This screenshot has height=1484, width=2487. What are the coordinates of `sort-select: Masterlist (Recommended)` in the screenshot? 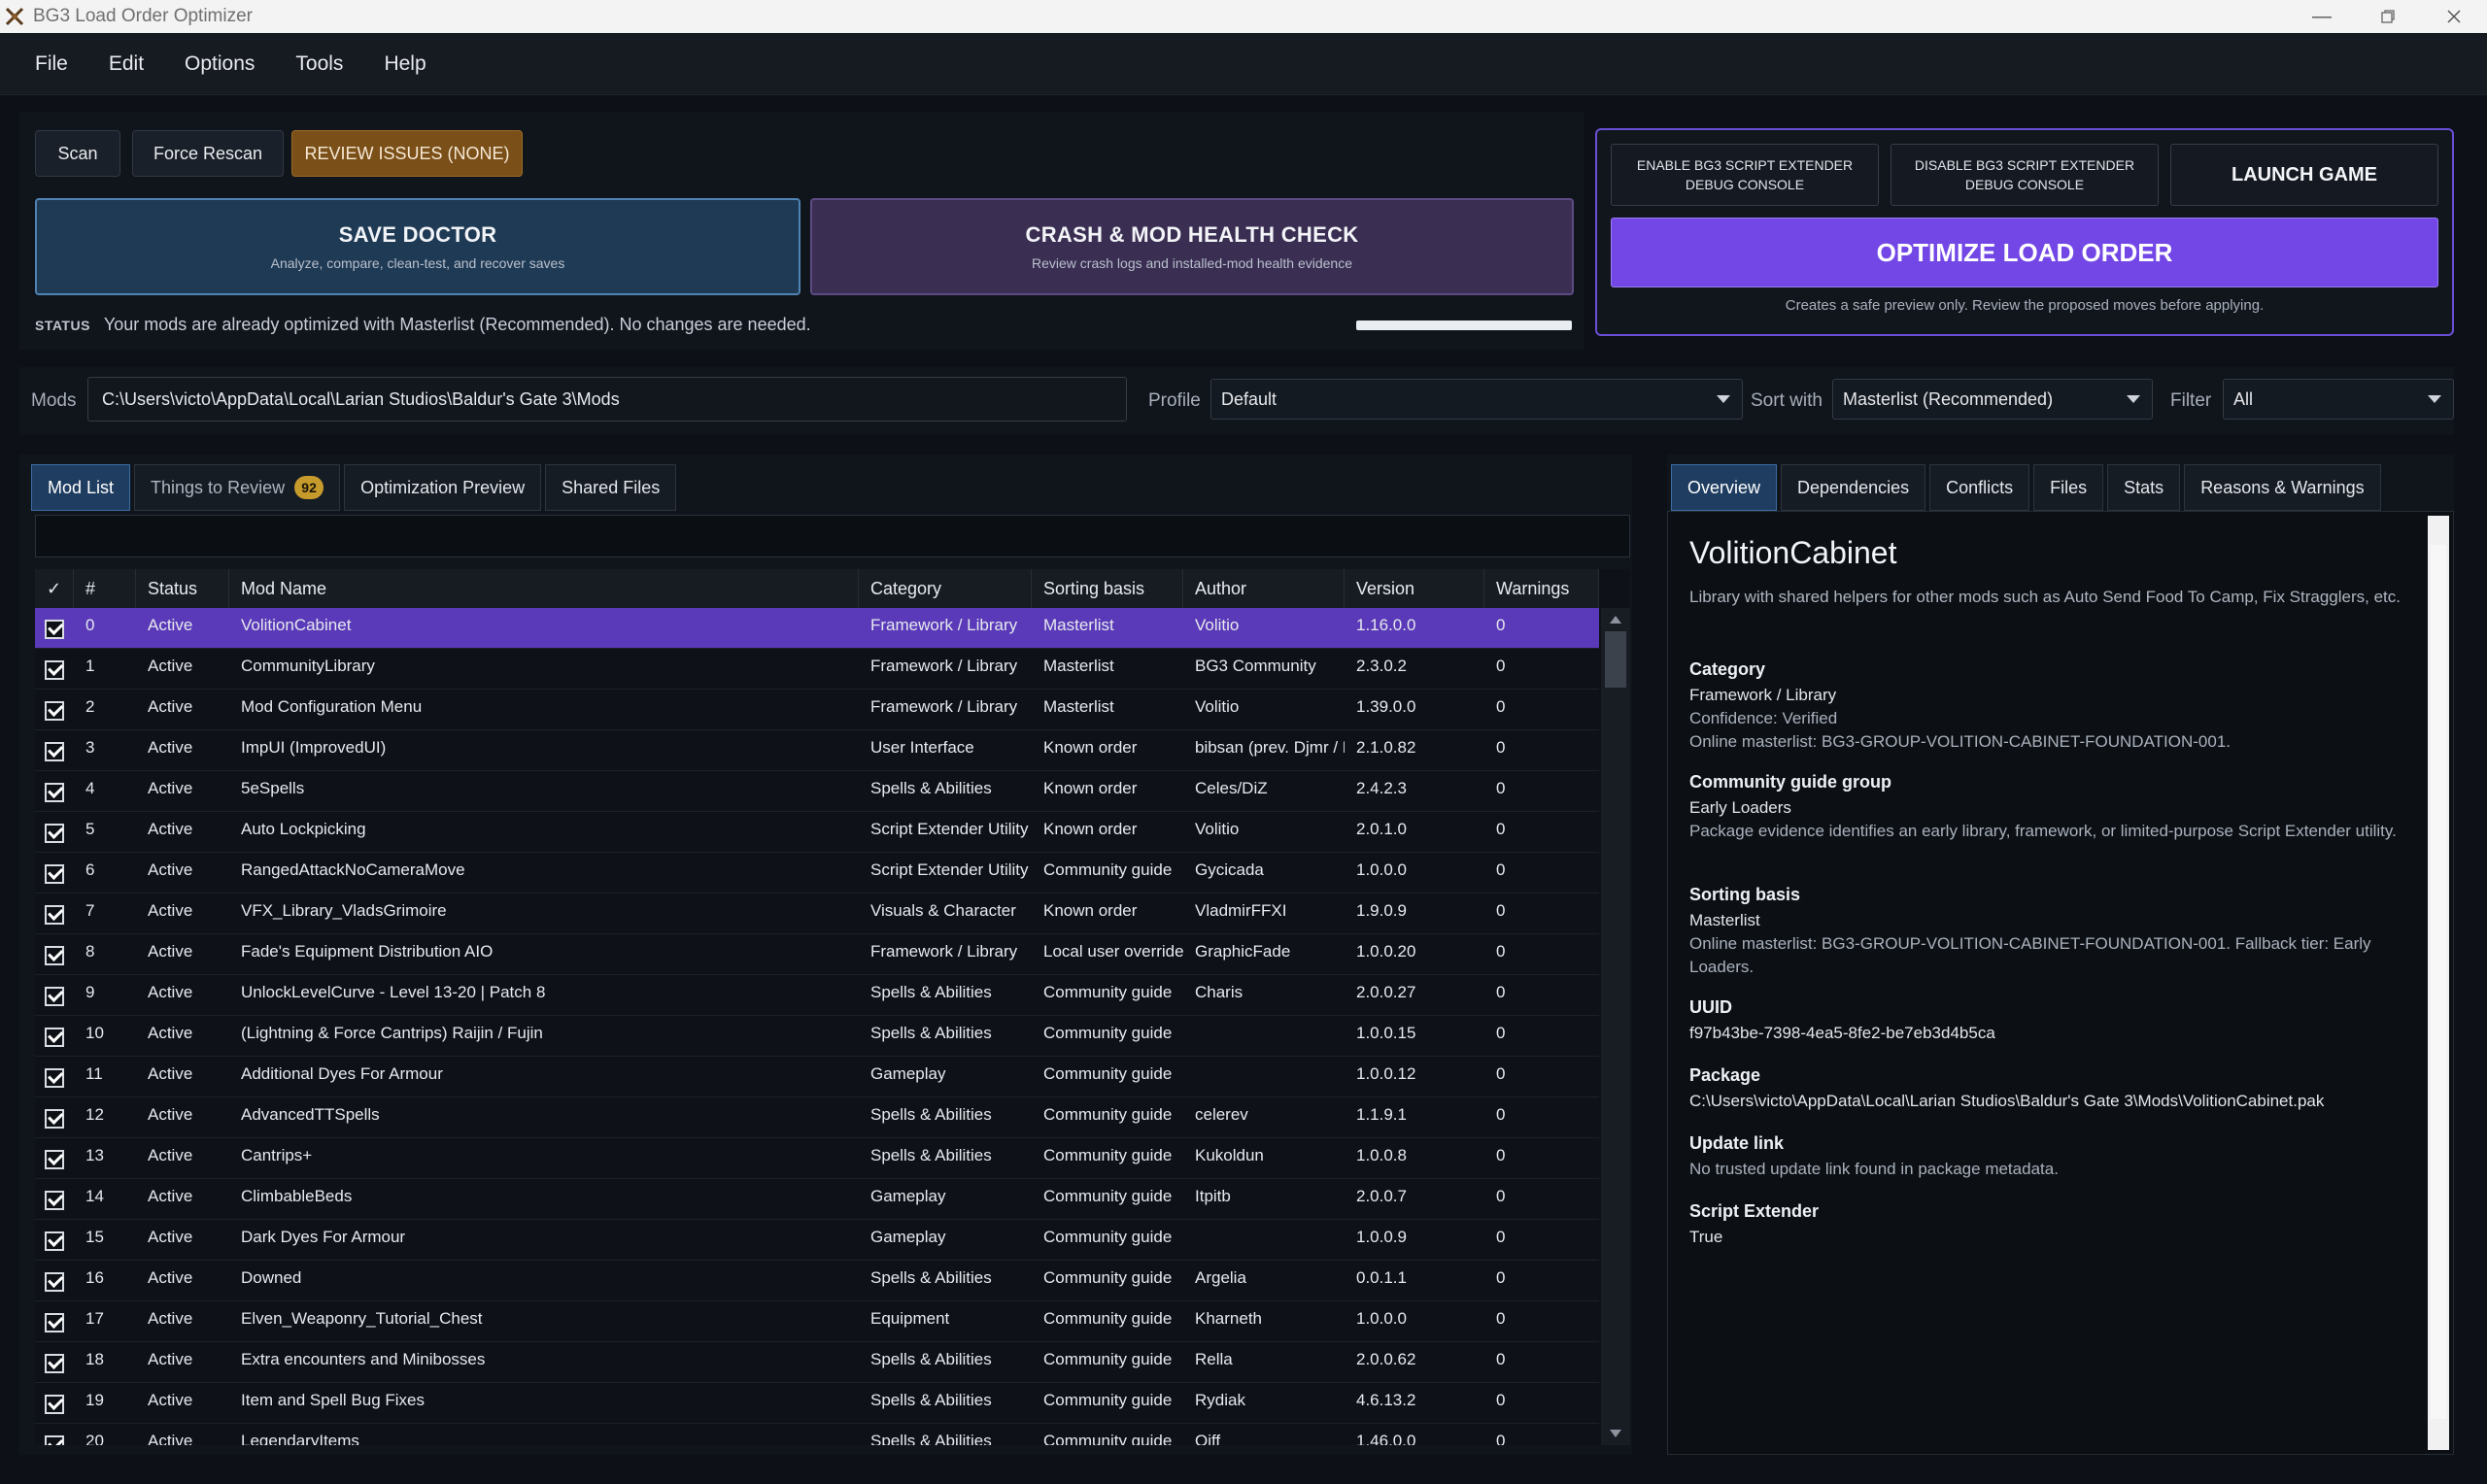 It's located at (1992, 399).